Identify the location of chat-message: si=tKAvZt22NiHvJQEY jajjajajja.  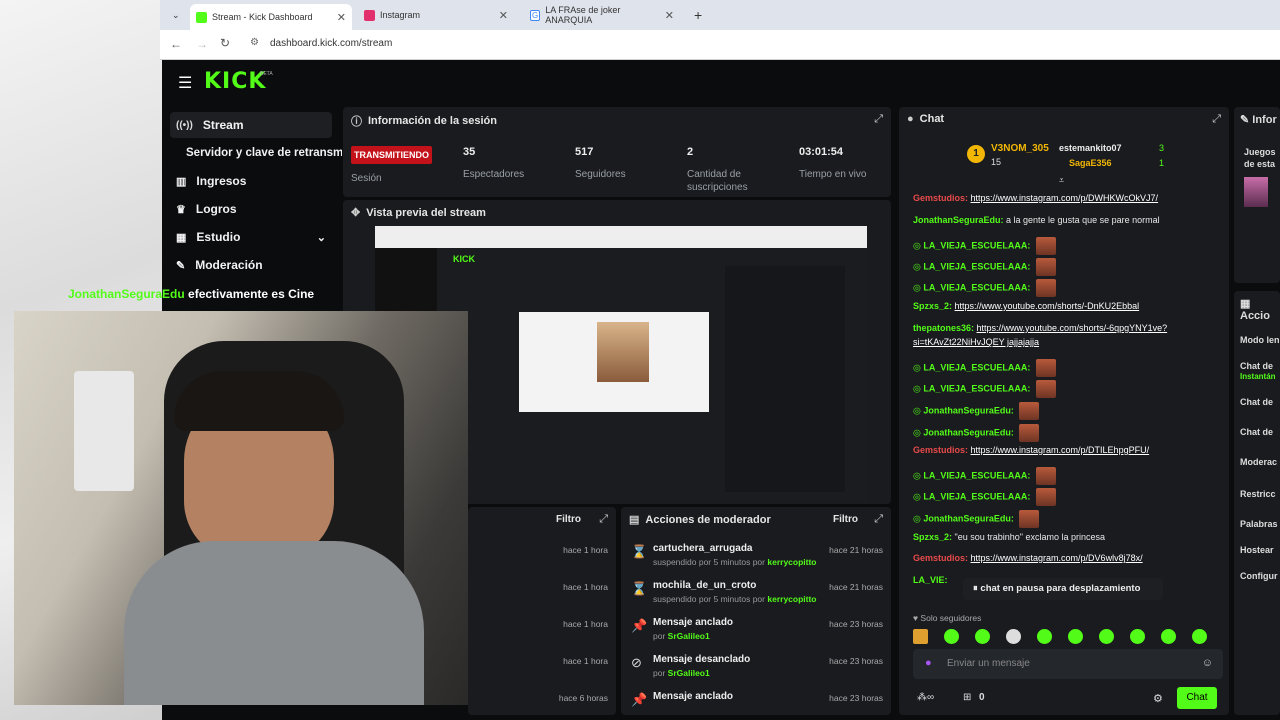
(976, 342).